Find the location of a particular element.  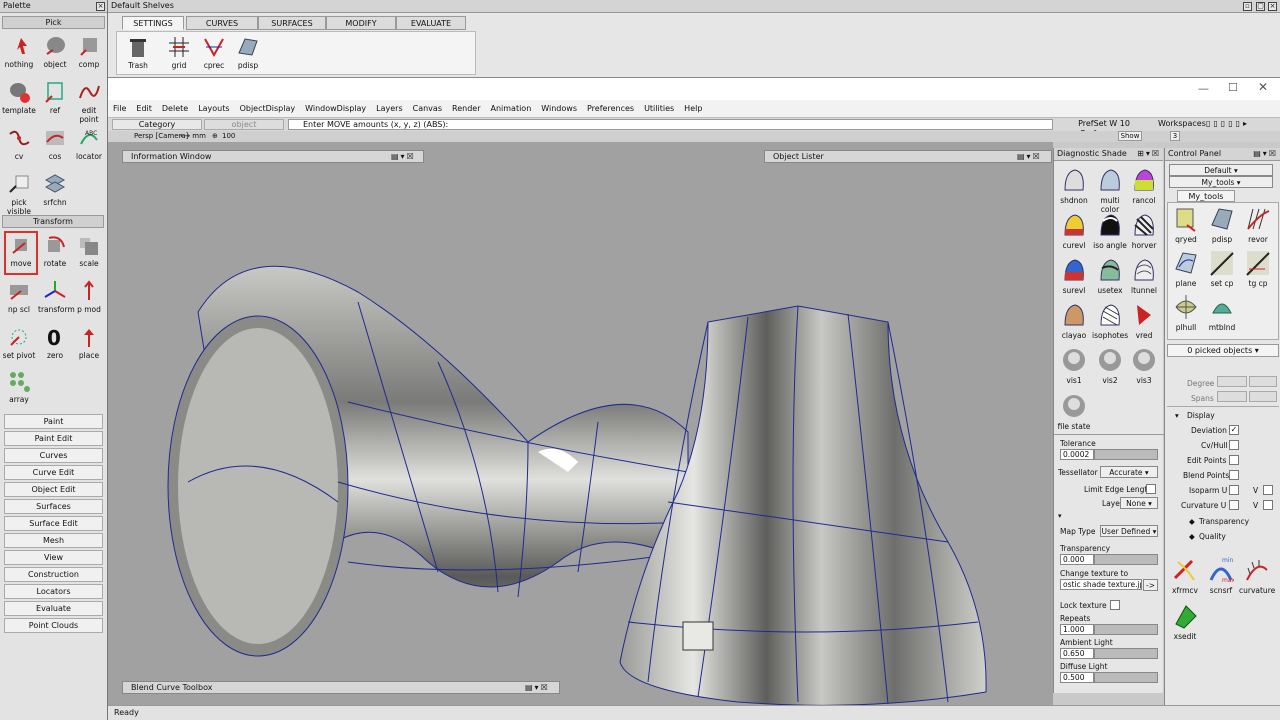

category-label: Category is located at coordinates (157, 124).